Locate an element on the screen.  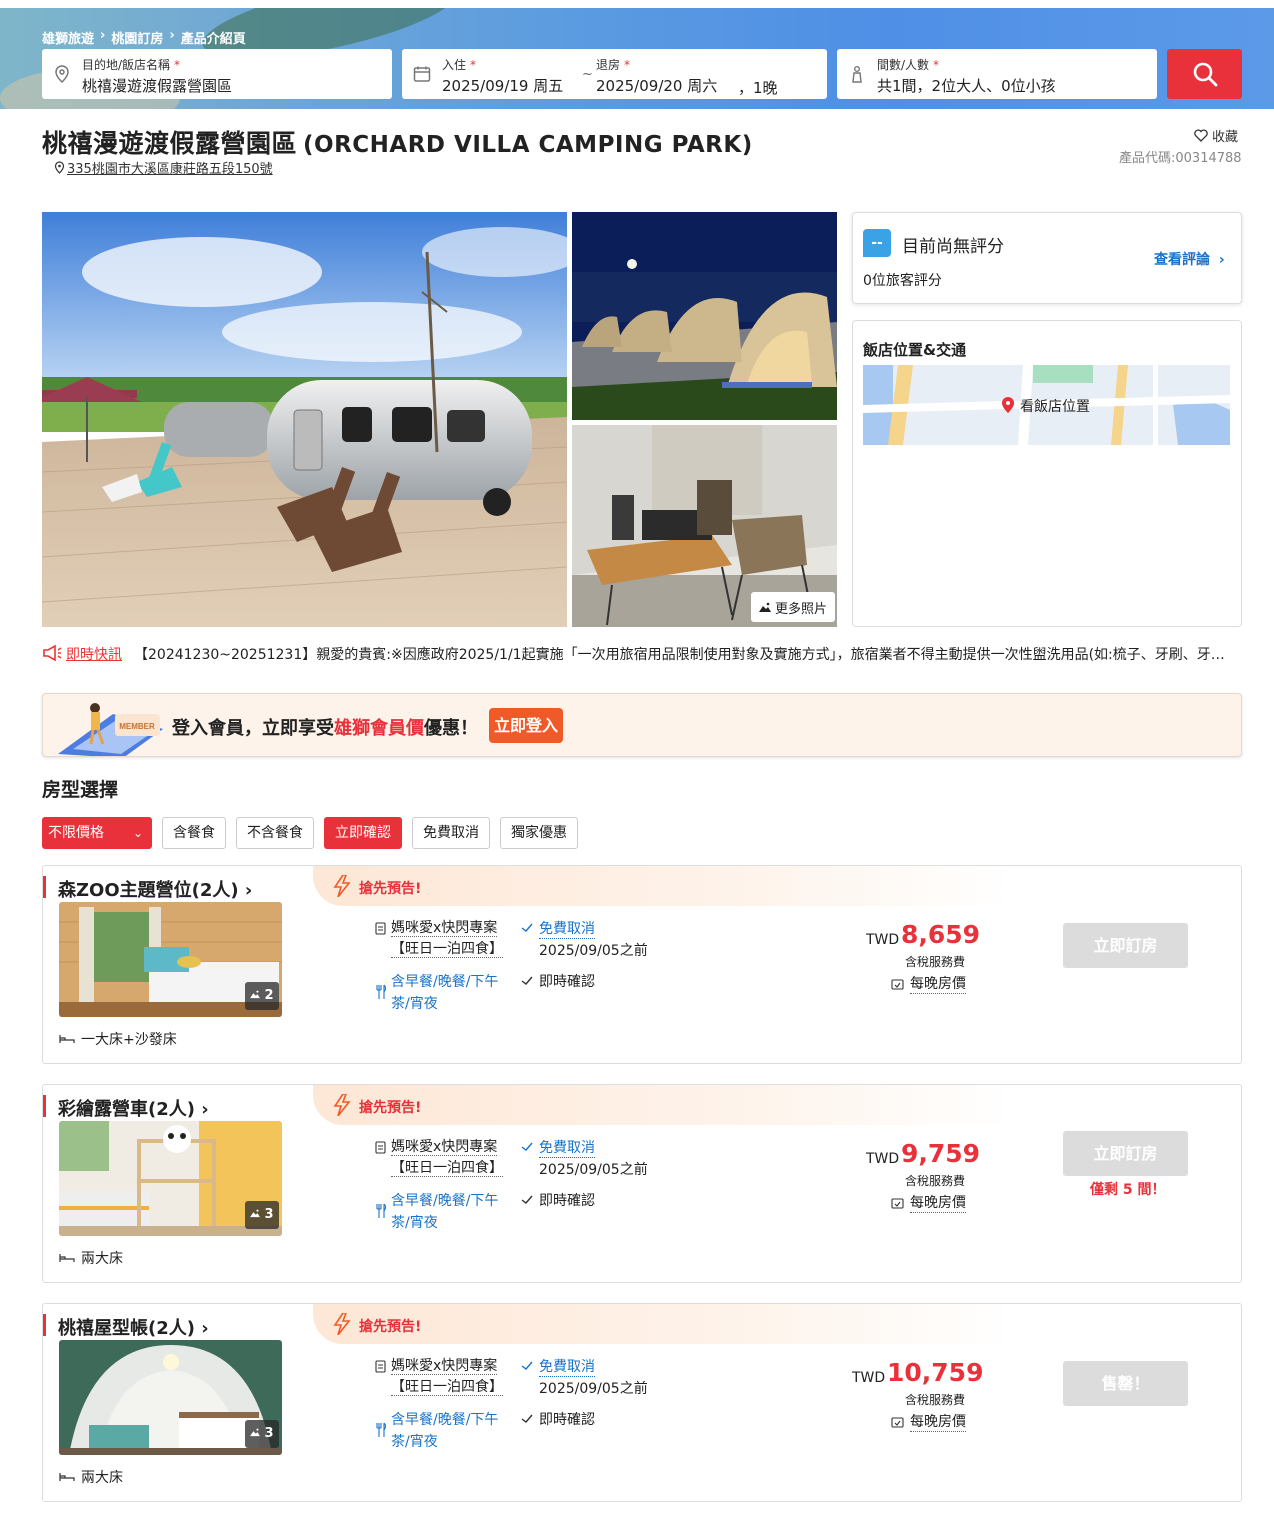
main-hotel-photo is located at coordinates (304, 419).